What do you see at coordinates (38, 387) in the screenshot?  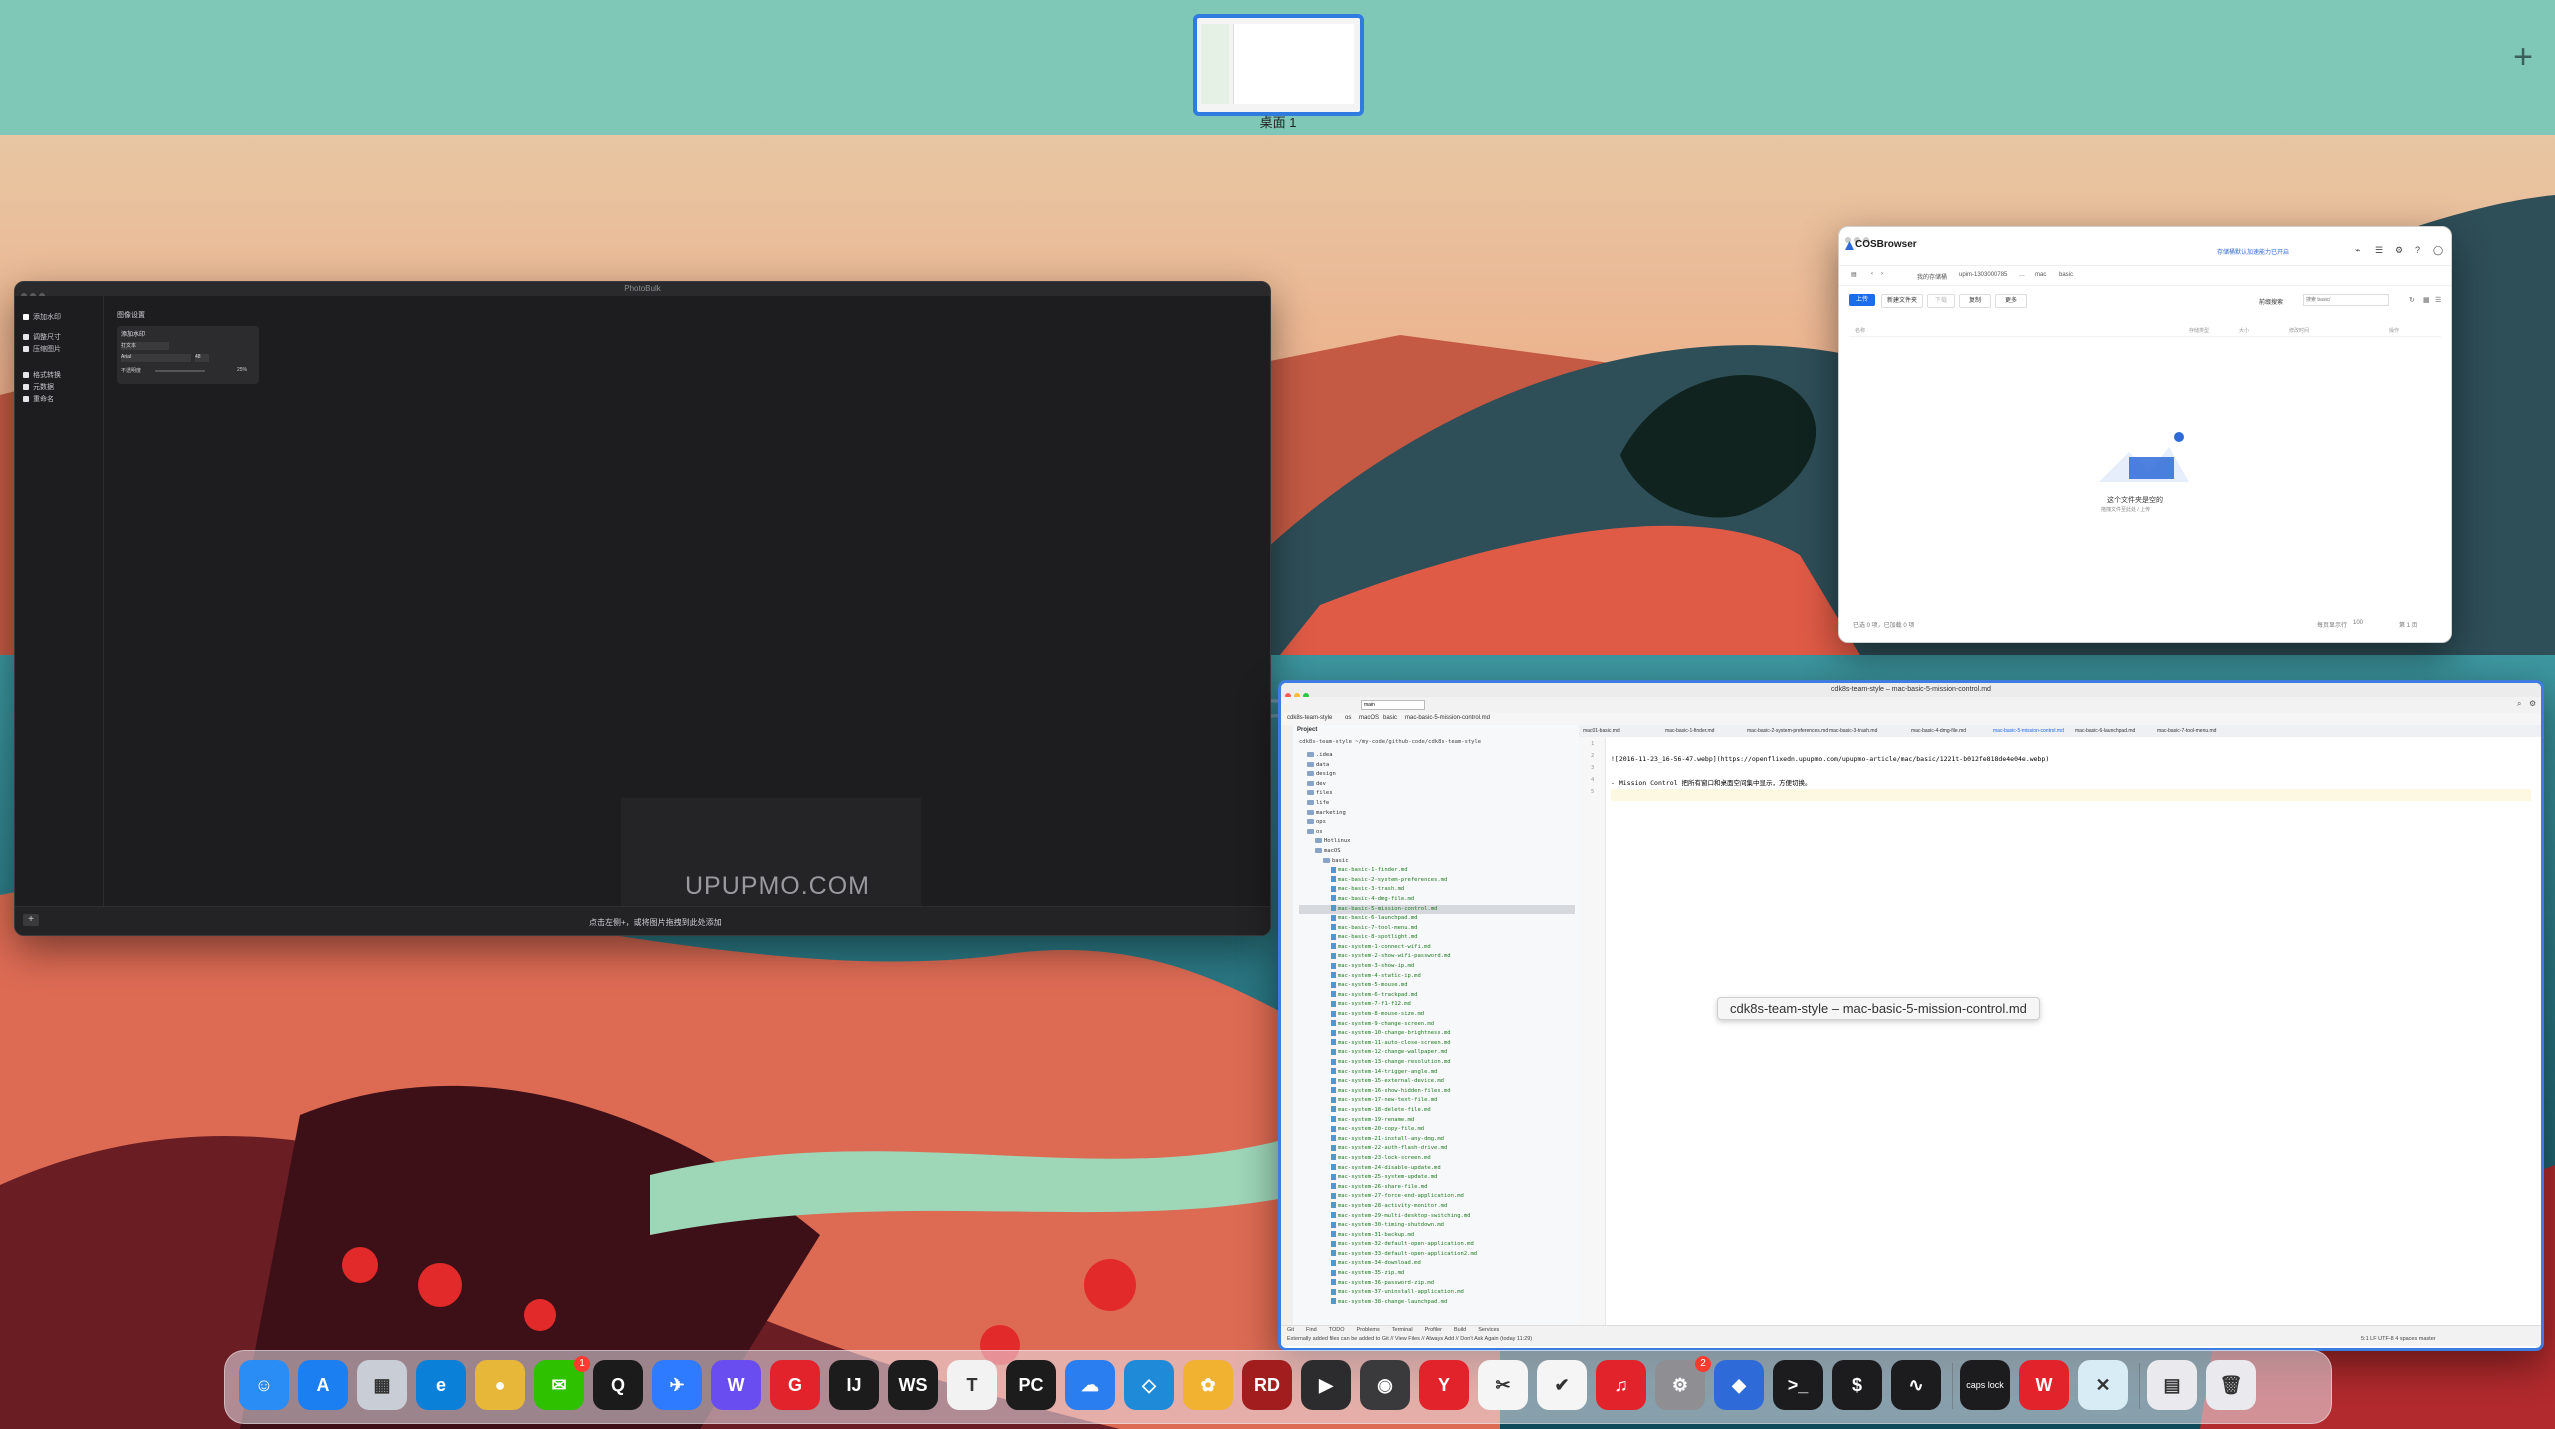 I see `sidebar-item-metadata: 元数据` at bounding box center [38, 387].